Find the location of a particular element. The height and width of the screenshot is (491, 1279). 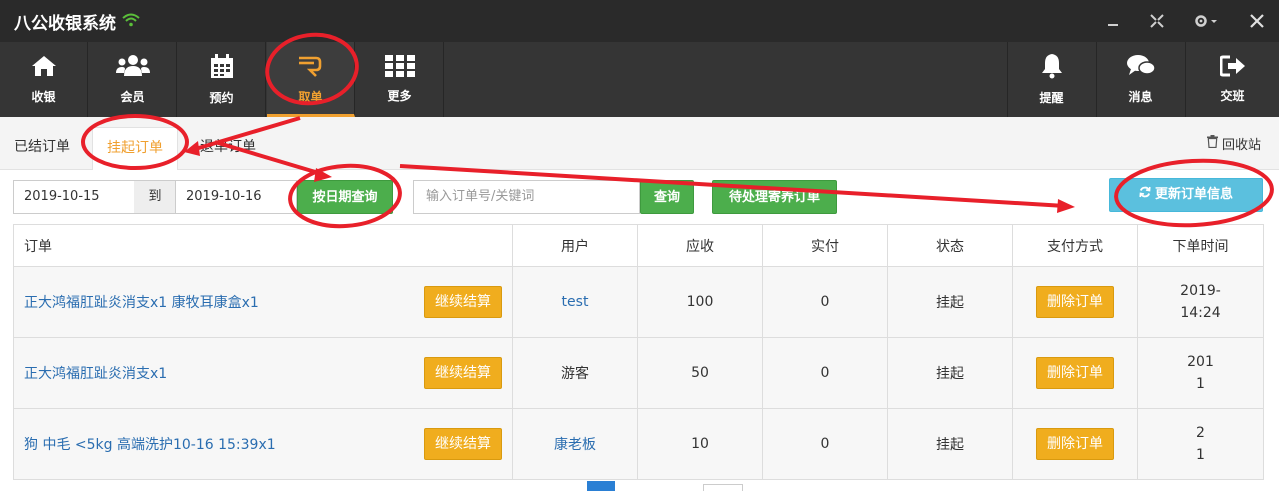

wifi-icon is located at coordinates (131, 21).